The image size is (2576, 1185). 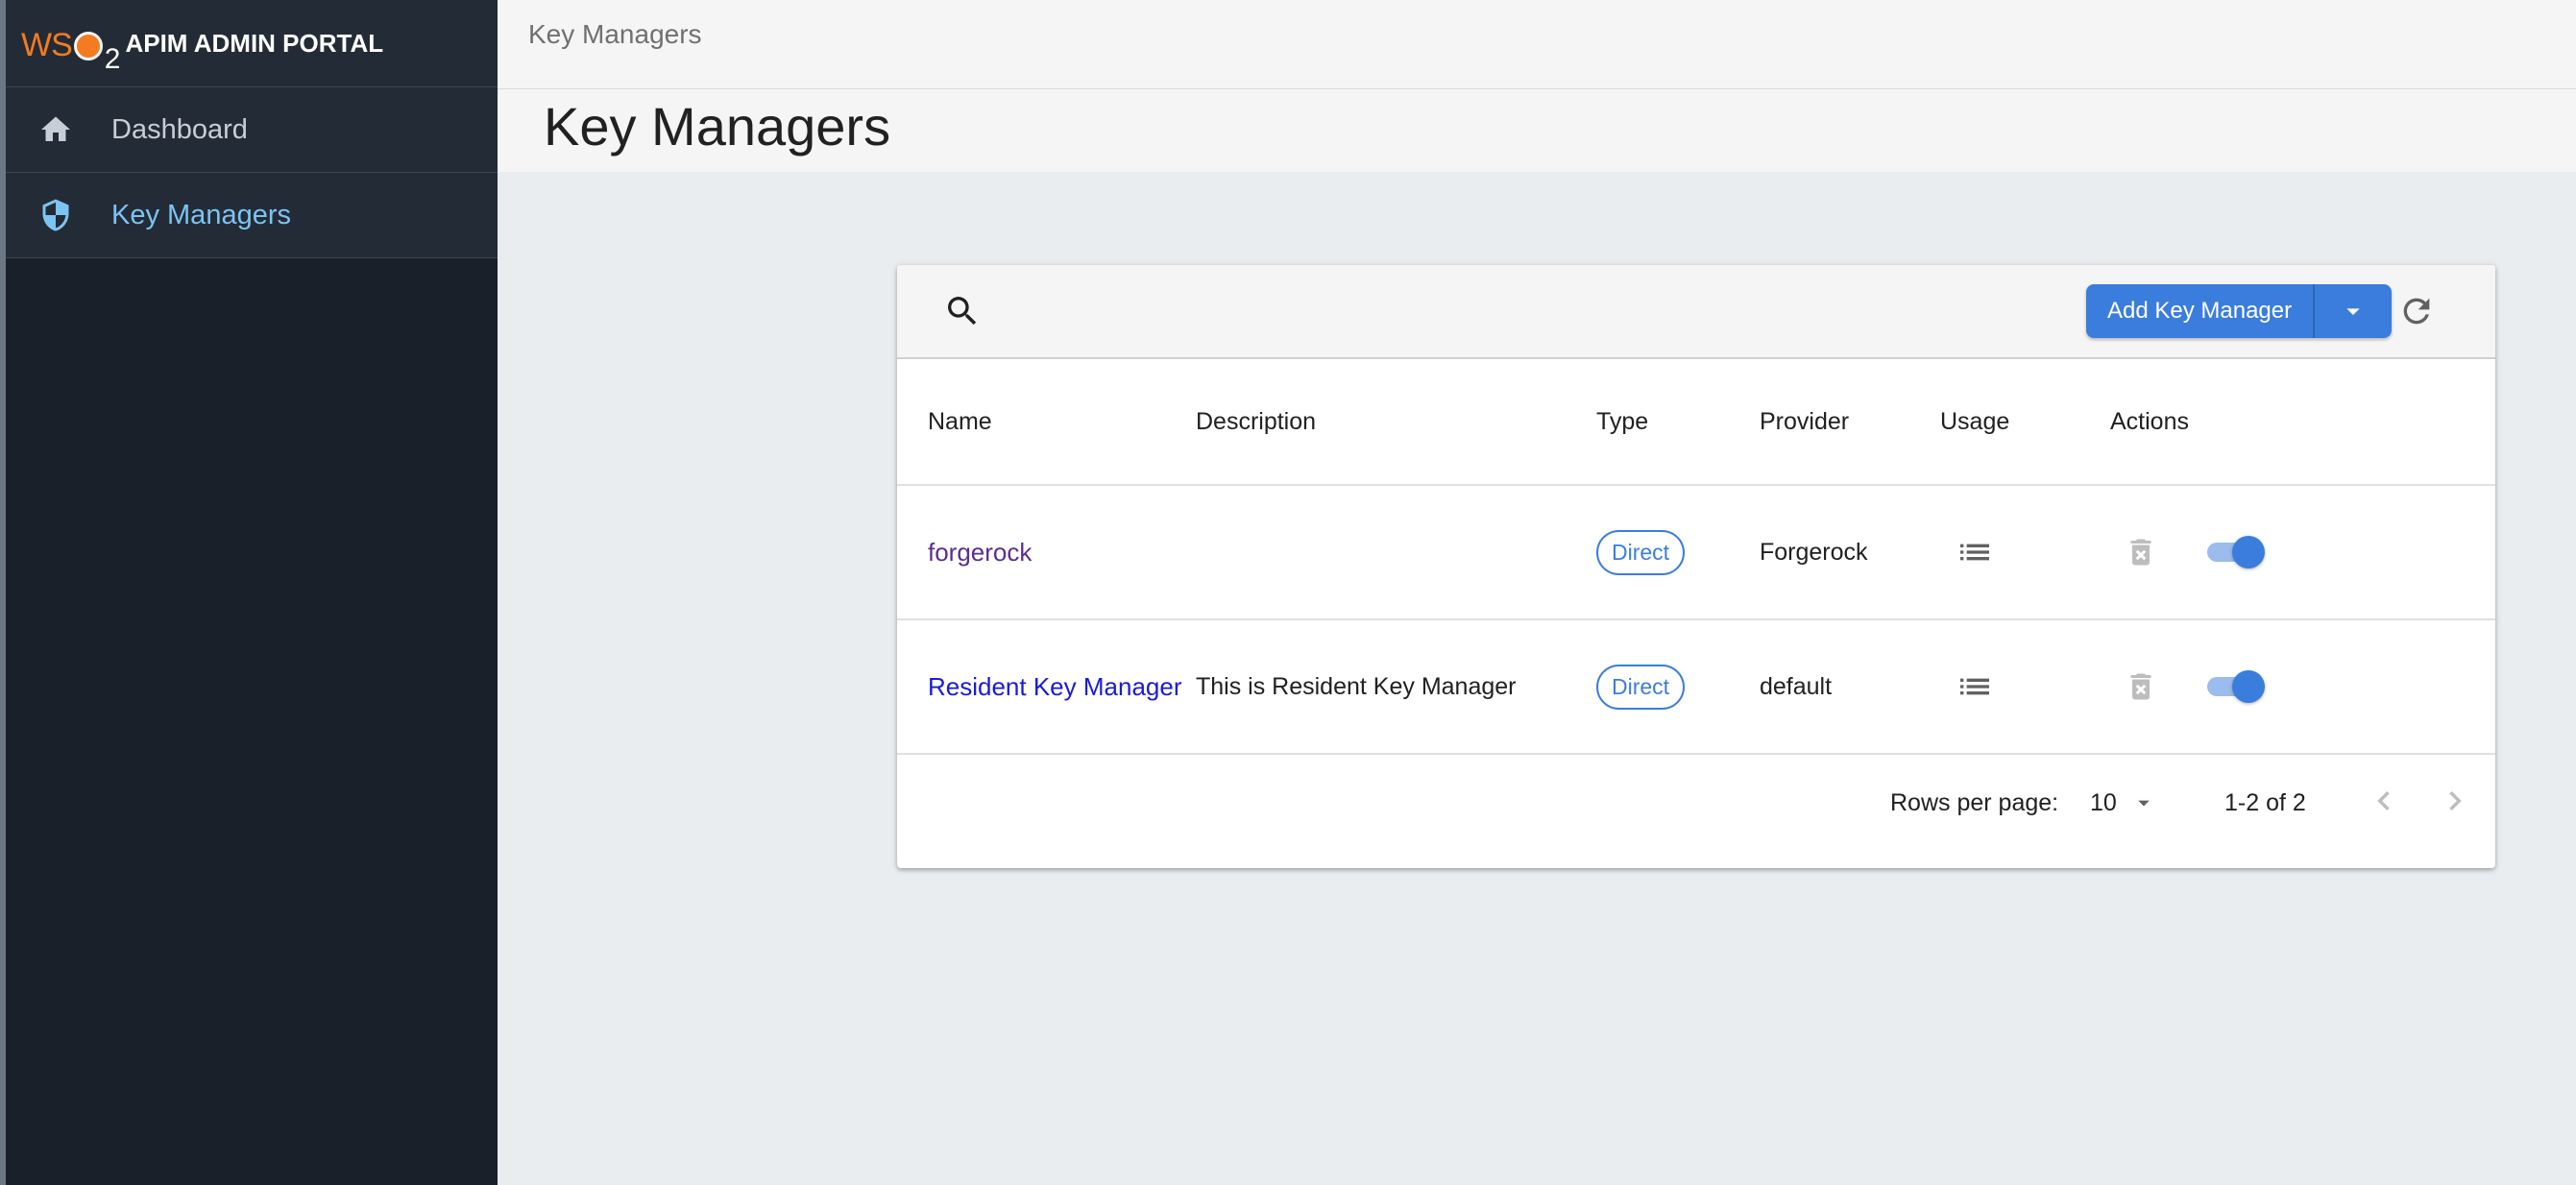 What do you see at coordinates (1537, 45) in the screenshot?
I see `top-bar: Key Managers` at bounding box center [1537, 45].